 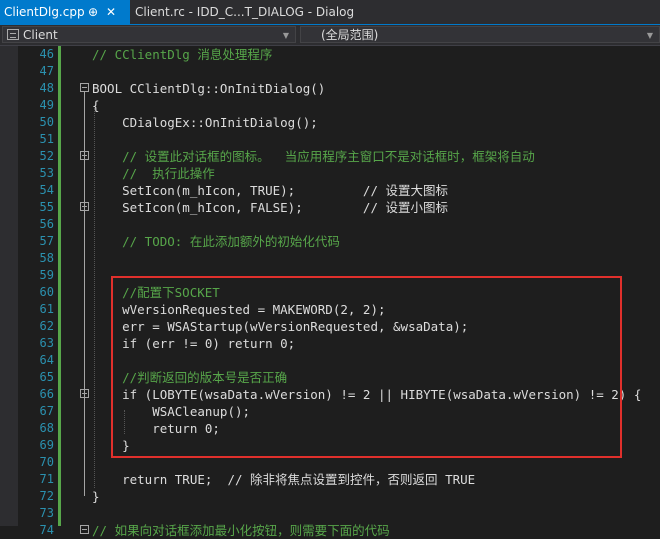 I want to click on scope-dropdown: (全局范围) ▼, so click(x=480, y=34).